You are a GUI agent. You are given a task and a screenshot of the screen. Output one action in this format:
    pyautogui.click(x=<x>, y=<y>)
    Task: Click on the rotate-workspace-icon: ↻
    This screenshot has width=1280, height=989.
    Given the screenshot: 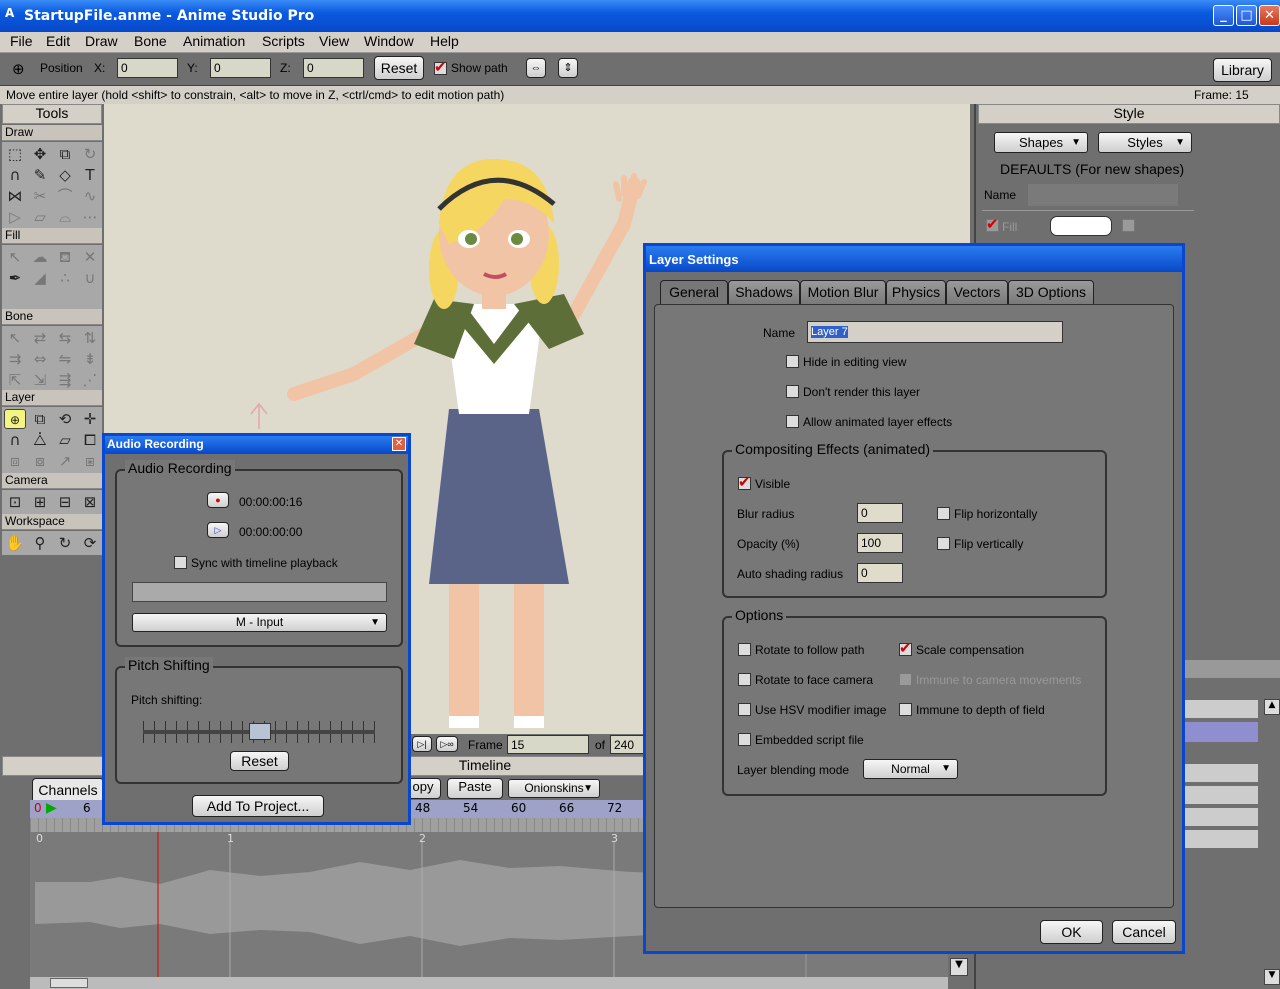 What is the action you would take?
    pyautogui.click(x=65, y=543)
    